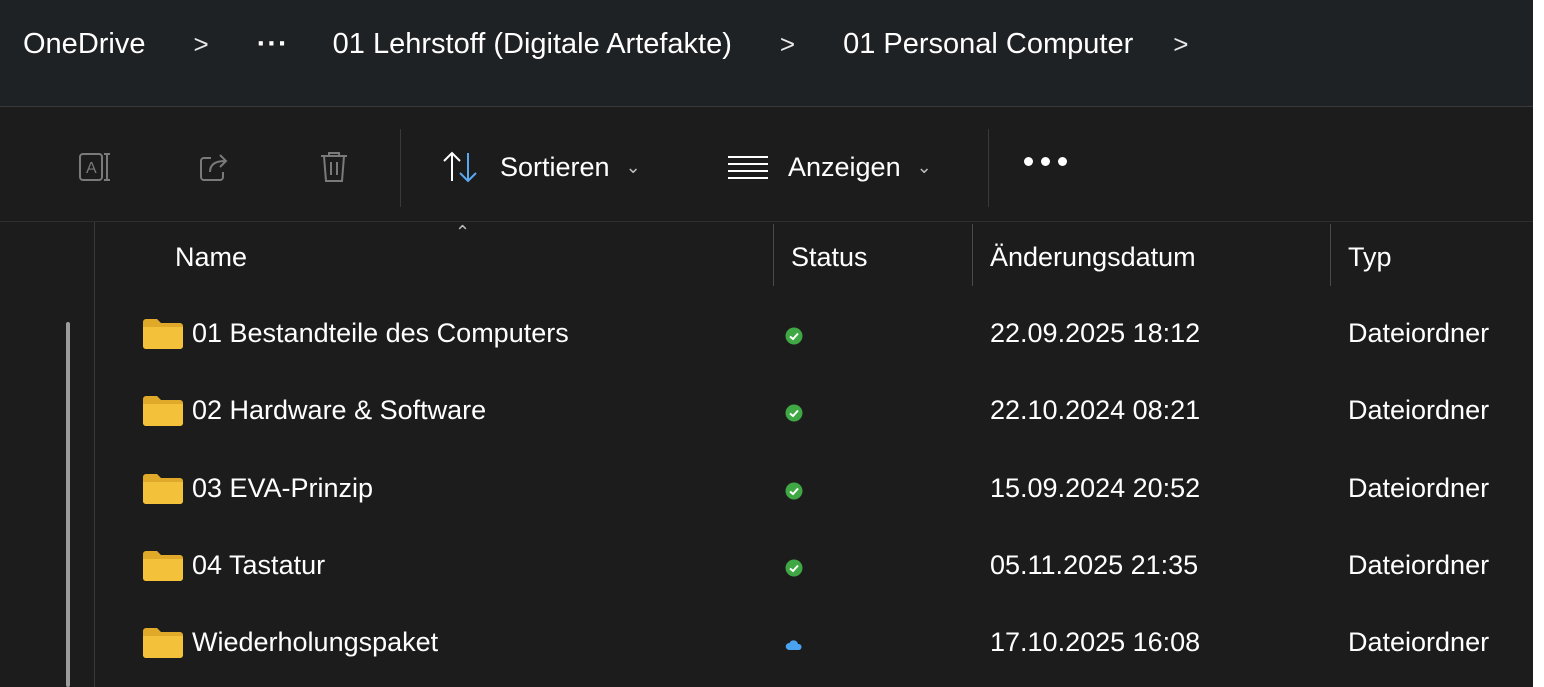  What do you see at coordinates (814, 566) in the screenshot?
I see `file-row: 04 Tastatur 05.11.2025 21:35 Dateiordner` at bounding box center [814, 566].